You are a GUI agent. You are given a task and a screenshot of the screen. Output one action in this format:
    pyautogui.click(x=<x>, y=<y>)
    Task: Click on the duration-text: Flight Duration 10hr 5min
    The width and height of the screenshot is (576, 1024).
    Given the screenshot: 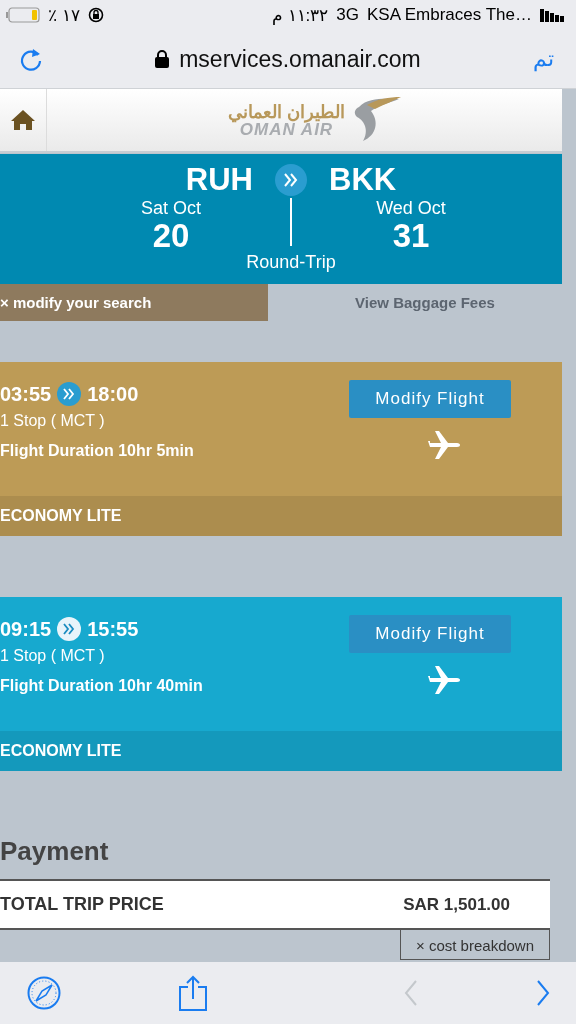 What is the action you would take?
    pyautogui.click(x=97, y=451)
    